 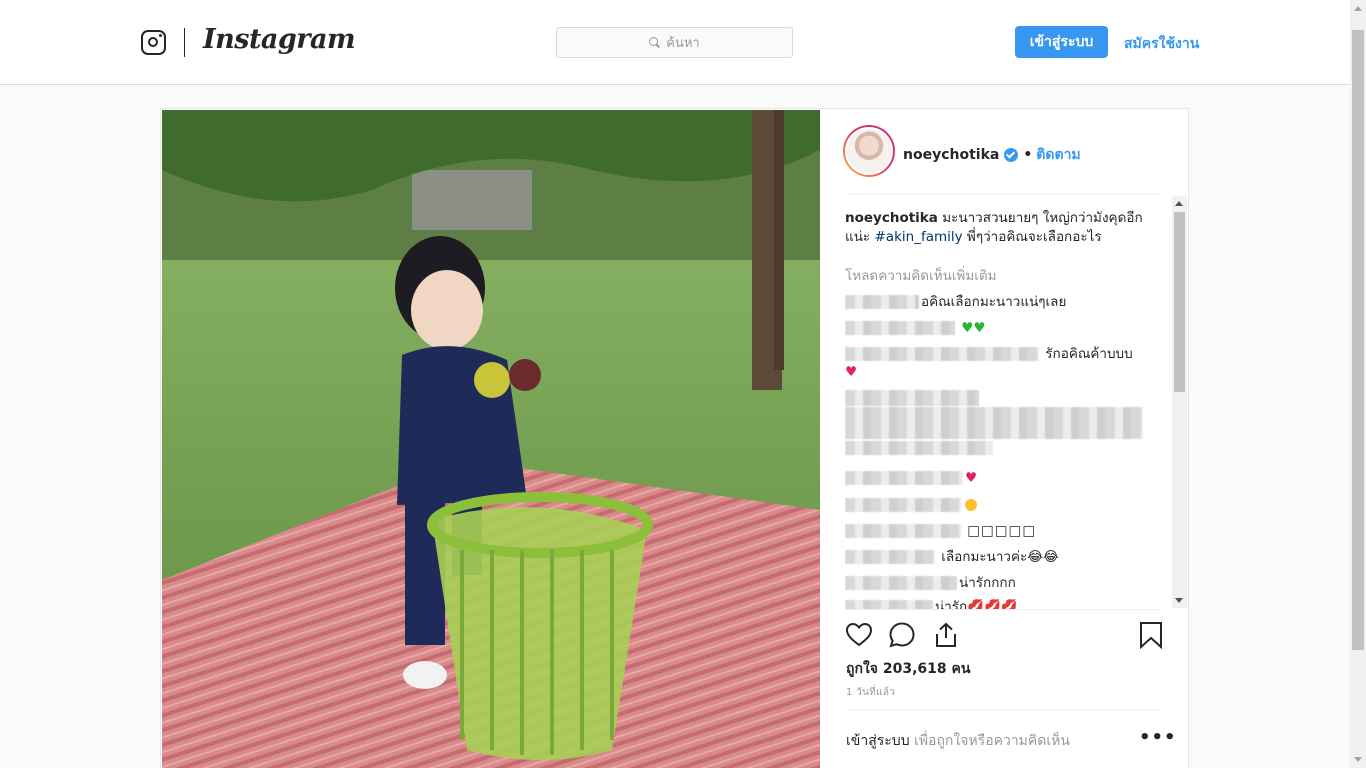 What do you see at coordinates (1158, 737) in the screenshot?
I see `more-options-icon: •••` at bounding box center [1158, 737].